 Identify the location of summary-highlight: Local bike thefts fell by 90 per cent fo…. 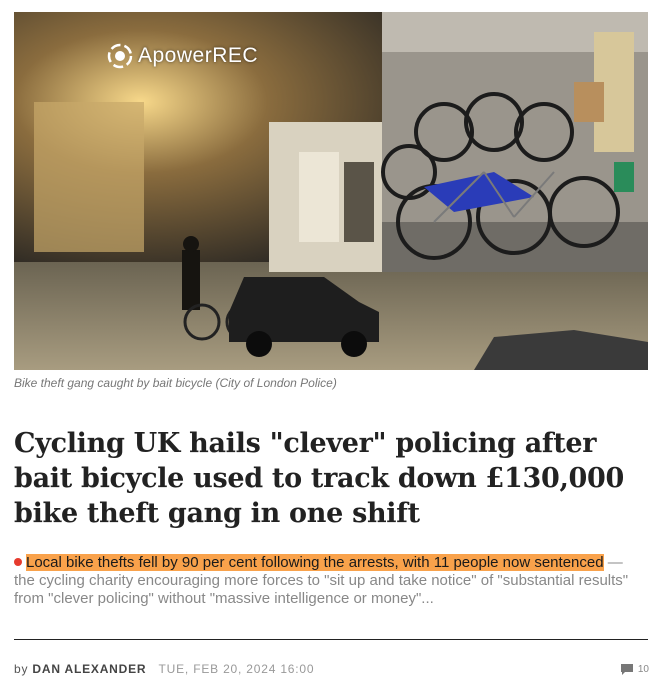
(315, 562).